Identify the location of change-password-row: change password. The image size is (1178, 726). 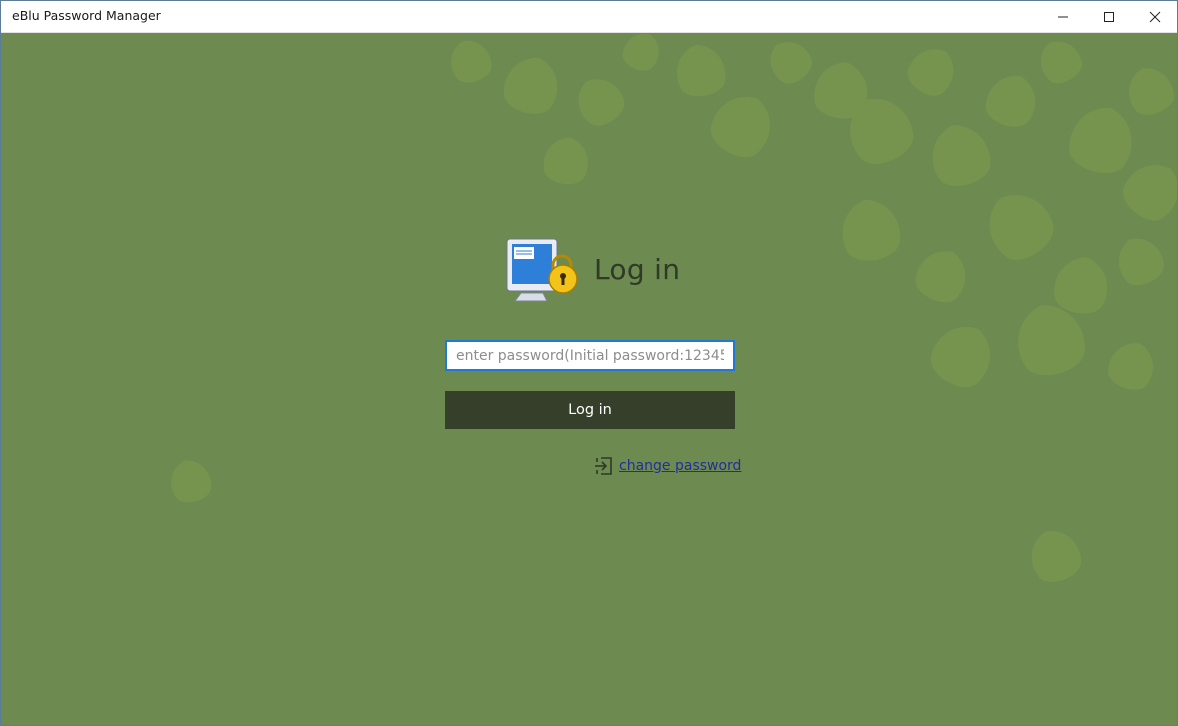
(669, 466).